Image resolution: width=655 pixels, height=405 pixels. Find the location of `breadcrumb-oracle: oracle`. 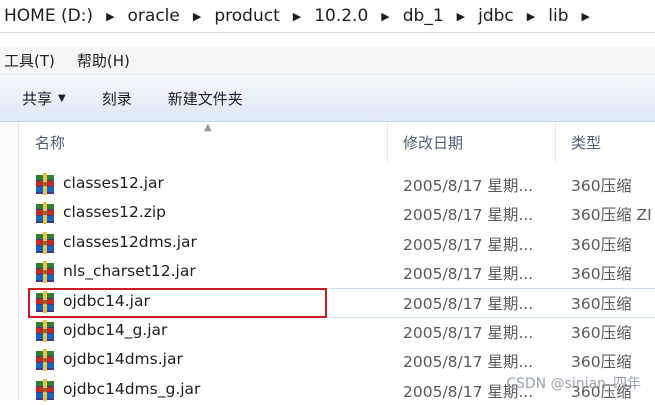

breadcrumb-oracle: oracle is located at coordinates (154, 16).